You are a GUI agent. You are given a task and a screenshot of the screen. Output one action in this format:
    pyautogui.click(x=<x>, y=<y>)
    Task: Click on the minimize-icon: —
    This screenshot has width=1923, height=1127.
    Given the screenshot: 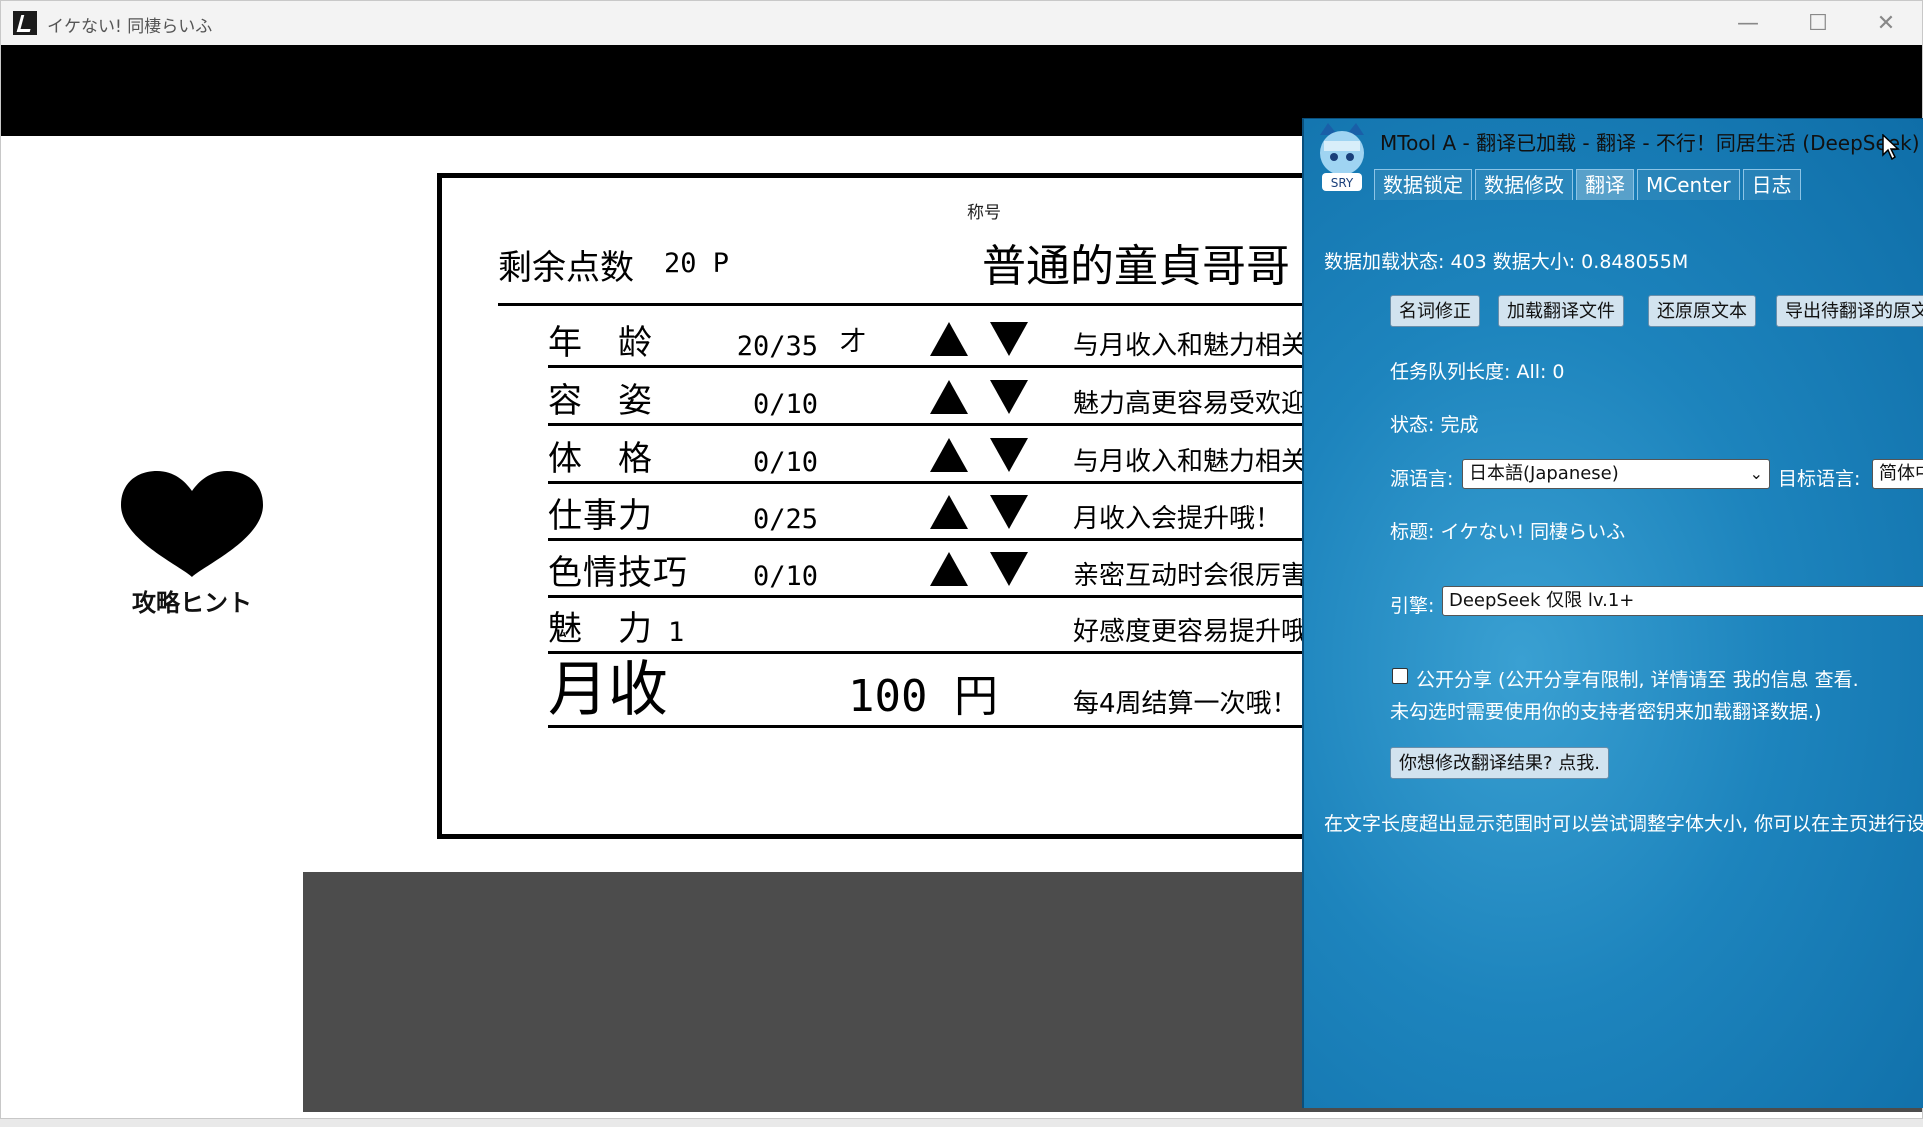 What is the action you would take?
    pyautogui.click(x=1748, y=23)
    